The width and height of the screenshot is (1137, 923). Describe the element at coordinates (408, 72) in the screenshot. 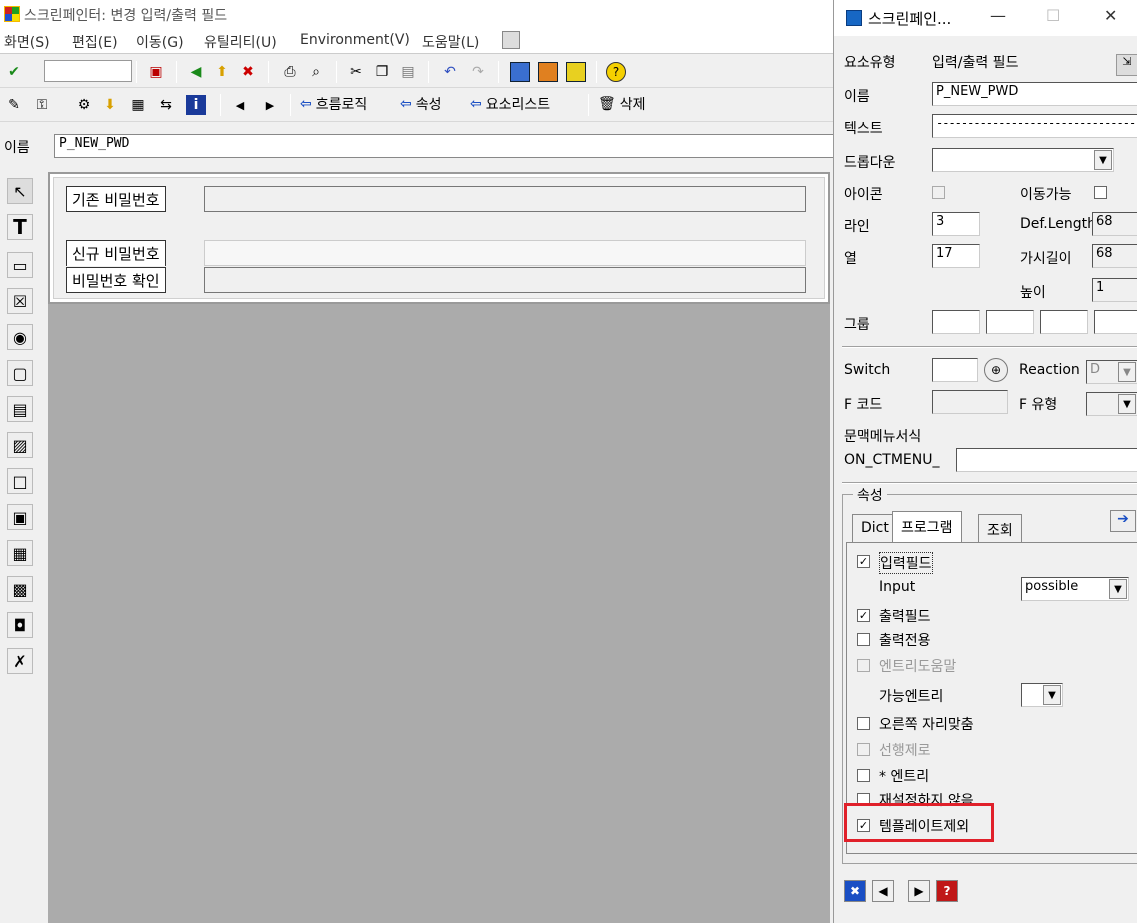

I see `paste-icon: ▤` at that location.